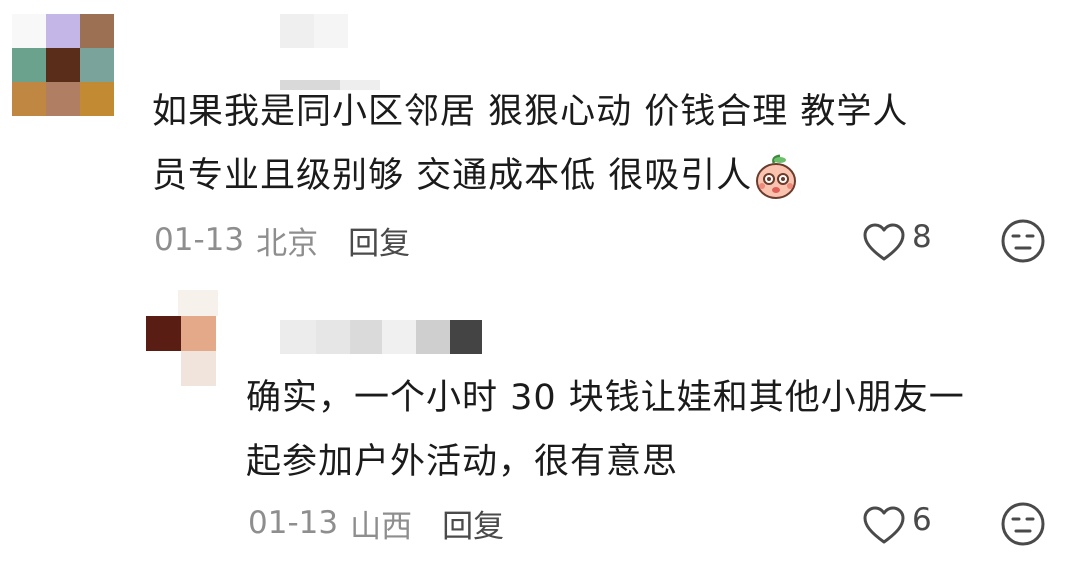 This screenshot has height=561, width=1080. I want to click on reply-location: 山西, so click(381, 526).